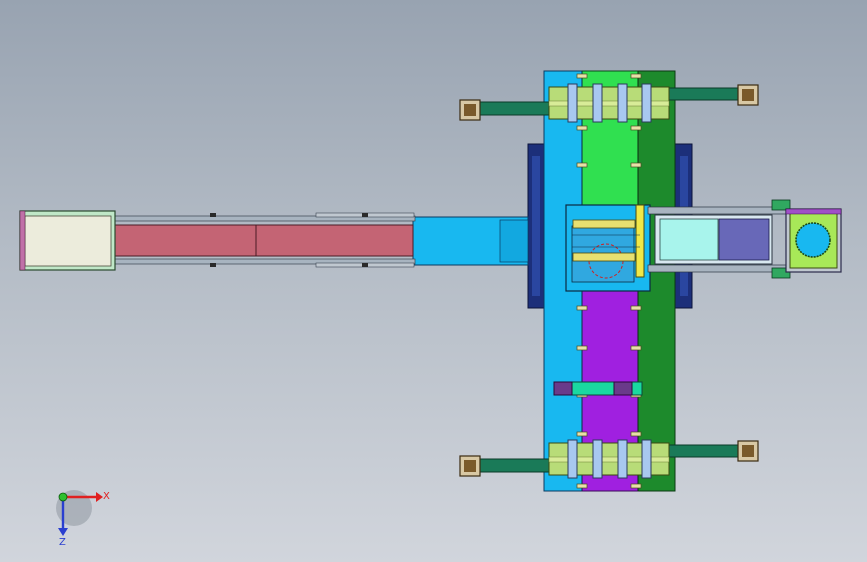 The image size is (867, 562). I want to click on z-axis-label: Z, so click(62, 542).